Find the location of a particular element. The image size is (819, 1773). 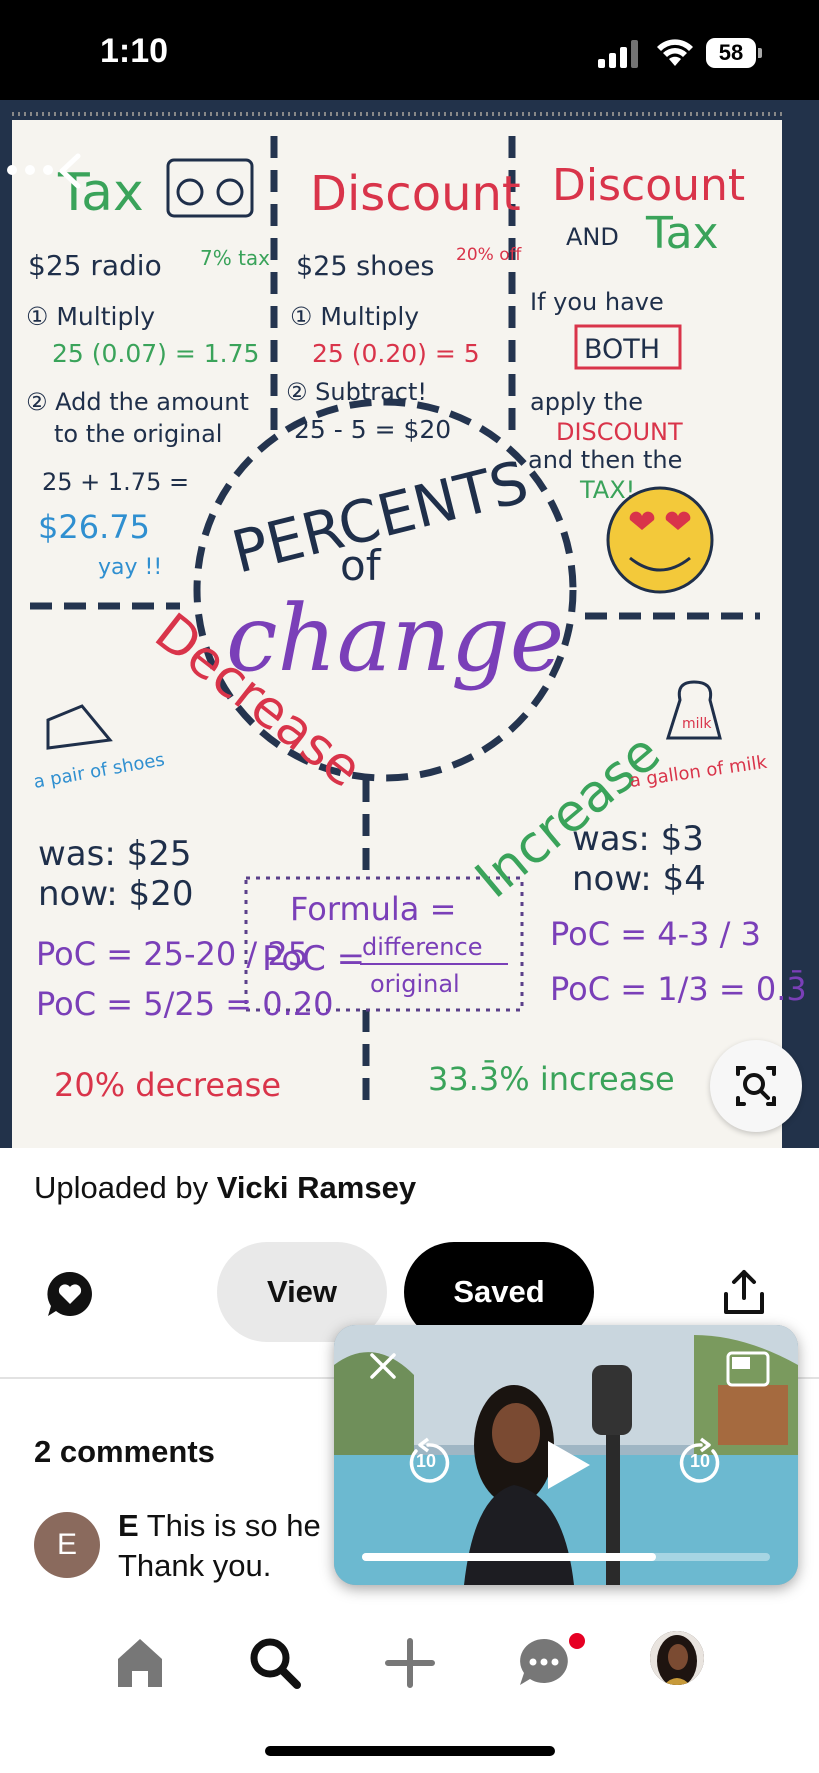

formula-poc: PoC = is located at coordinates (313, 959).